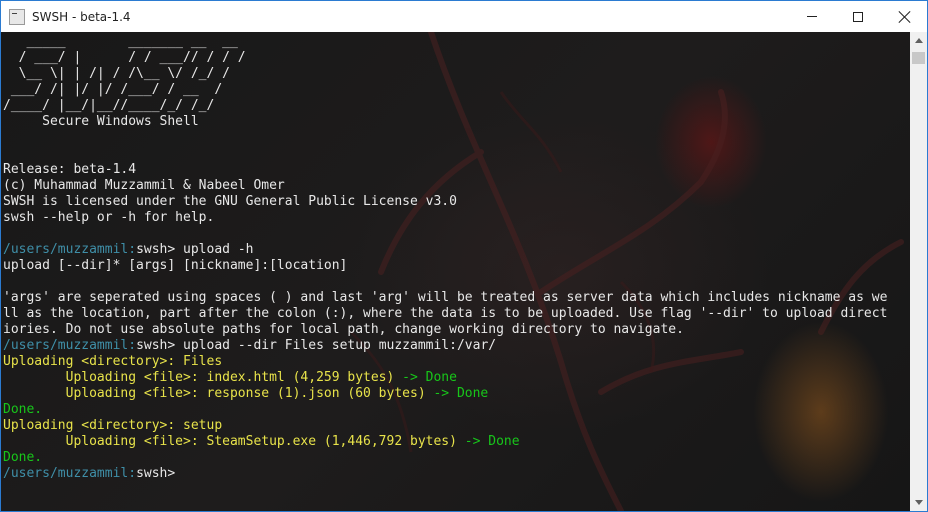 The width and height of the screenshot is (928, 512). I want to click on upload-directory-line: Uploading <directory>: setup, so click(113, 425).